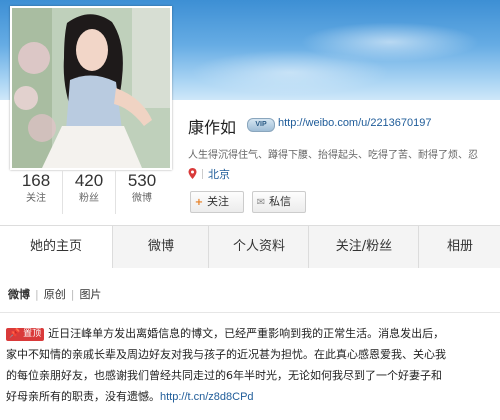 The width and height of the screenshot is (500, 420). What do you see at coordinates (36, 180) in the screenshot?
I see `count-number: 168` at bounding box center [36, 180].